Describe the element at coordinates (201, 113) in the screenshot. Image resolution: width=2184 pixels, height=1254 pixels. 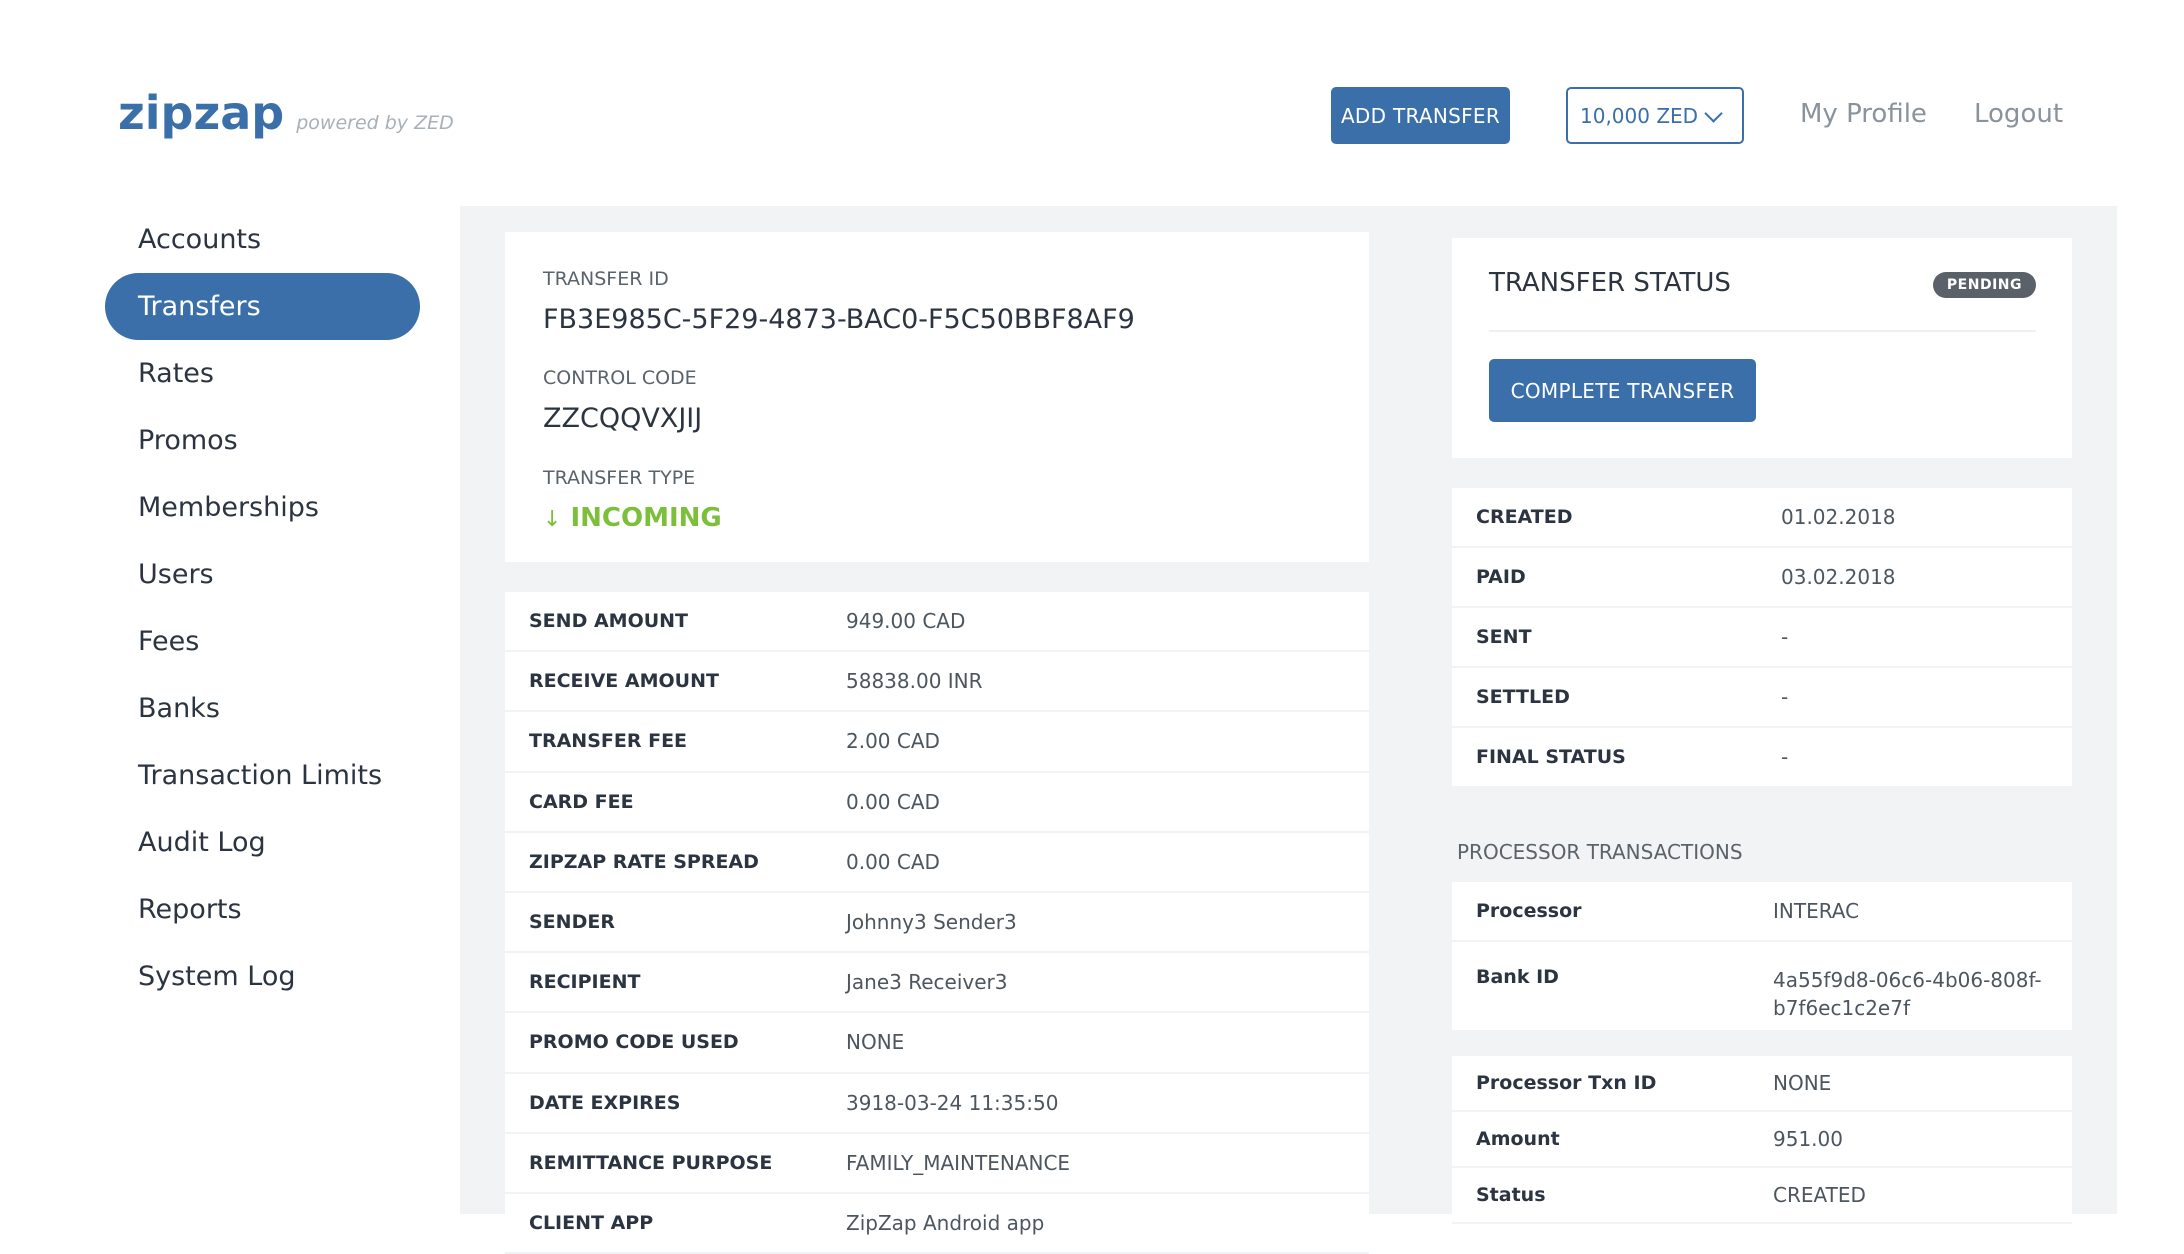
I see `logo-wordmark: zipzap` at that location.